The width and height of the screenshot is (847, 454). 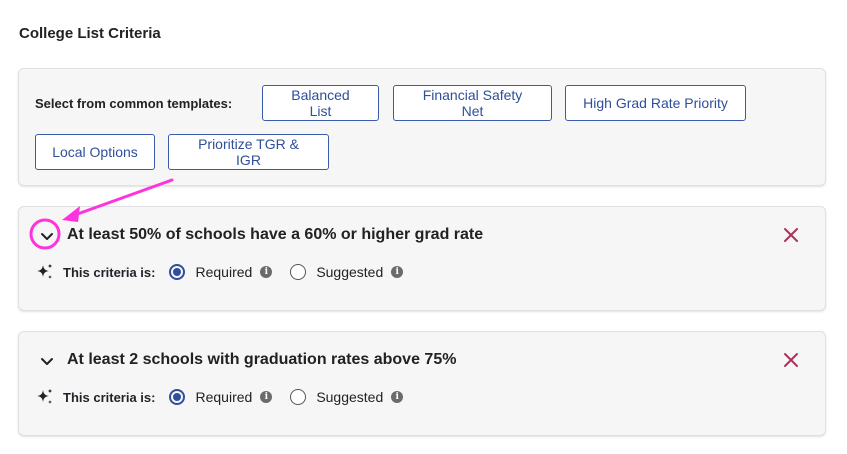 I want to click on templates-label: Select from common templates:, so click(x=134, y=103).